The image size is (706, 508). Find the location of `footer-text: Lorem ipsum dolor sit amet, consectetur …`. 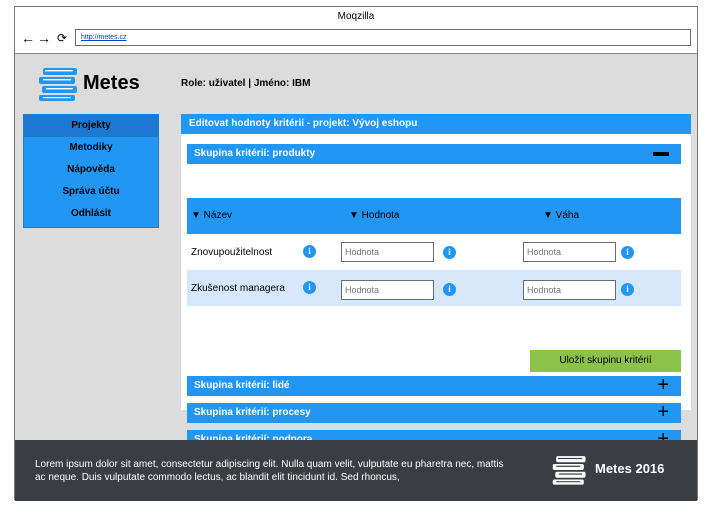

footer-text: Lorem ipsum dolor sit amet, consectetur … is located at coordinates (269, 471).